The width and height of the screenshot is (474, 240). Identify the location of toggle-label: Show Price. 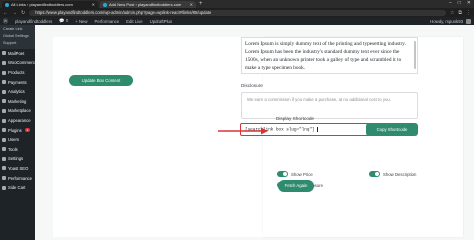
(302, 174).